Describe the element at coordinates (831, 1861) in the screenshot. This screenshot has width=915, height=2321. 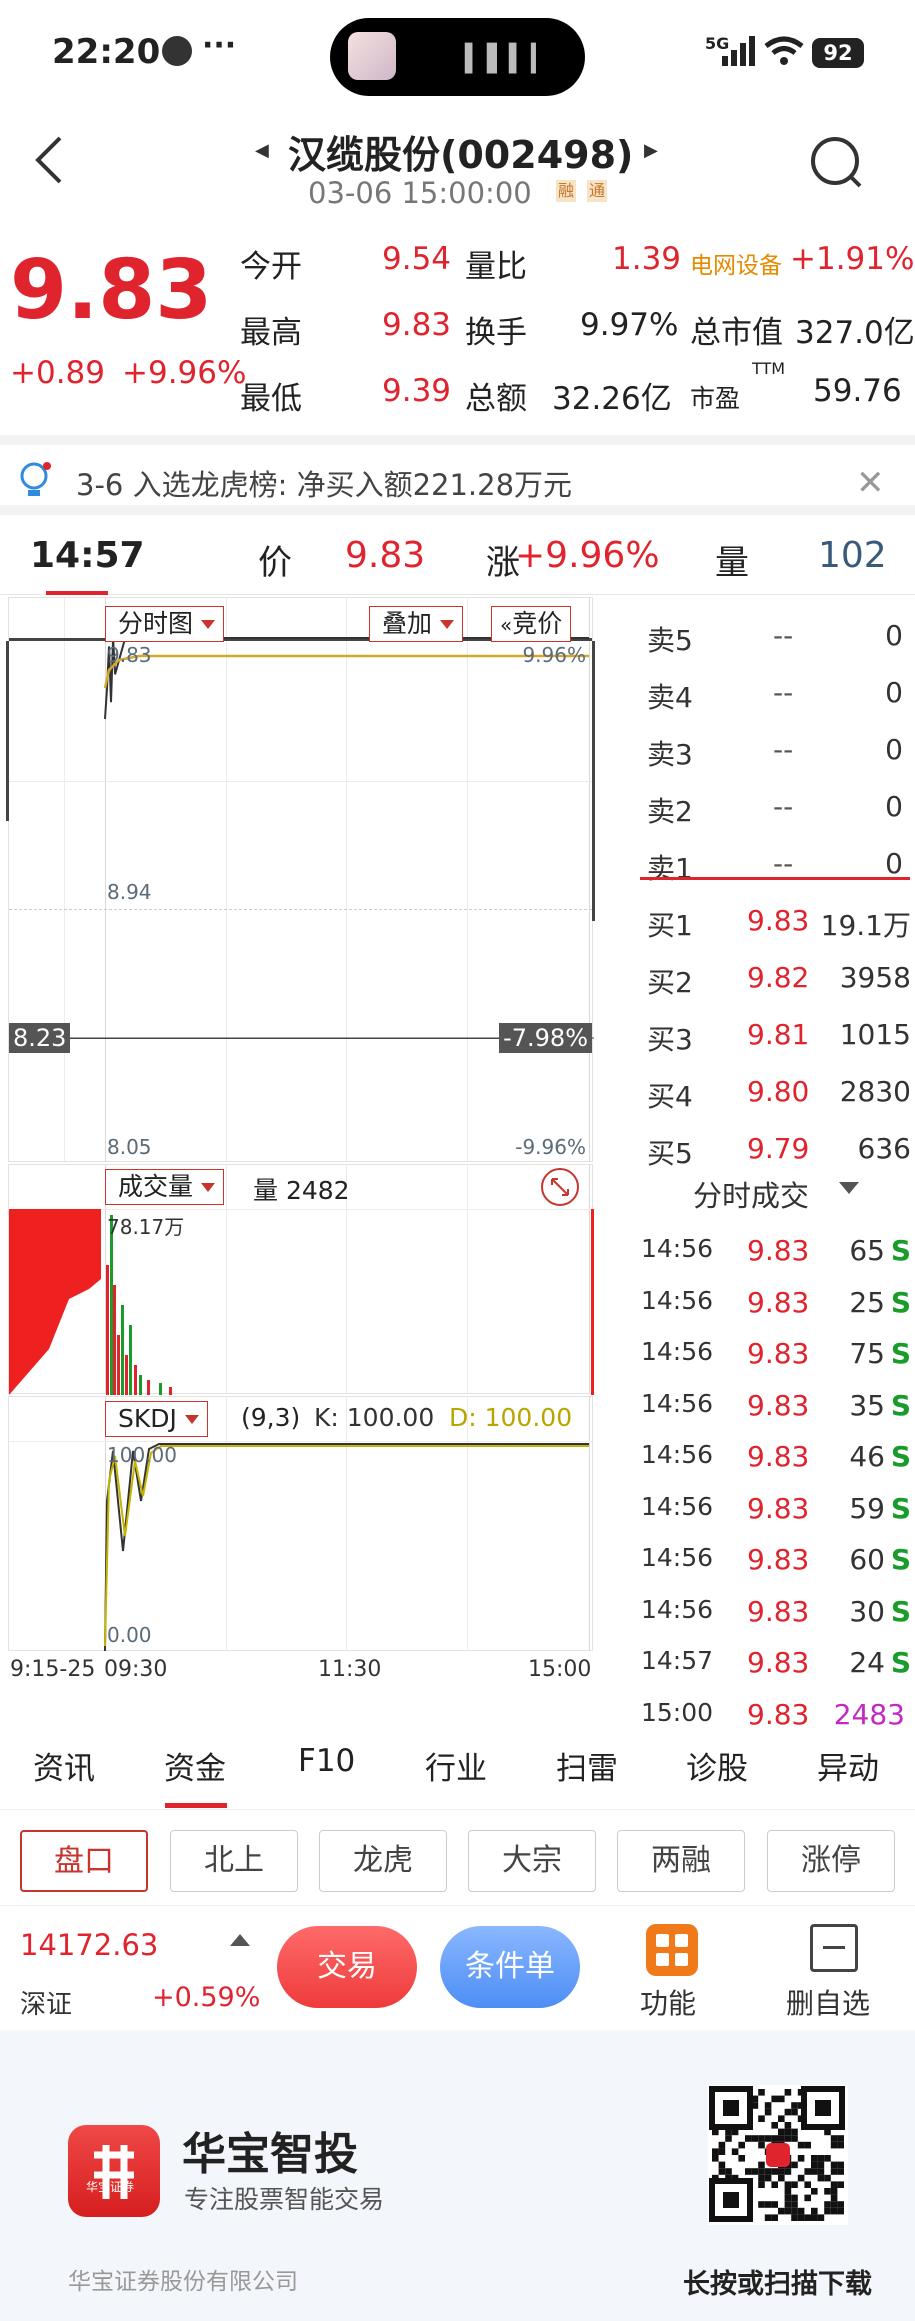
I see `subtab-limit-up: 涨停` at that location.